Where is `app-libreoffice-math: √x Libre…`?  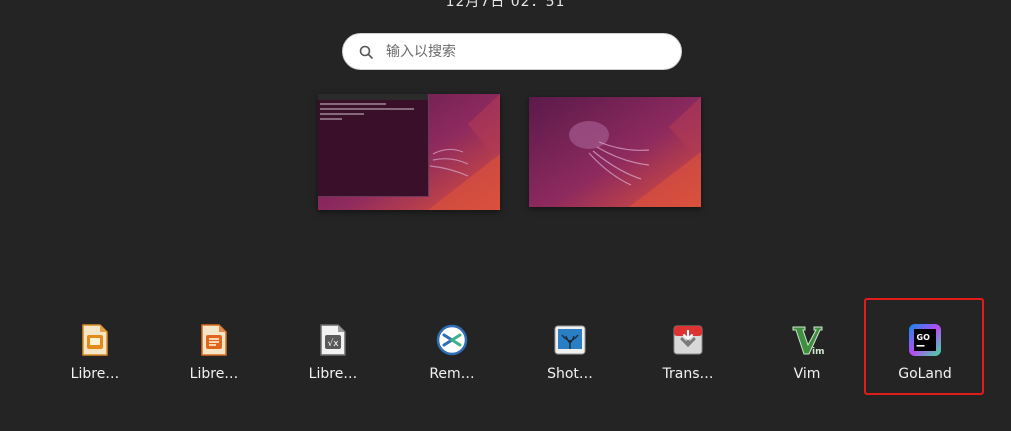 app-libreoffice-math: √x Libre… is located at coordinates (333, 353).